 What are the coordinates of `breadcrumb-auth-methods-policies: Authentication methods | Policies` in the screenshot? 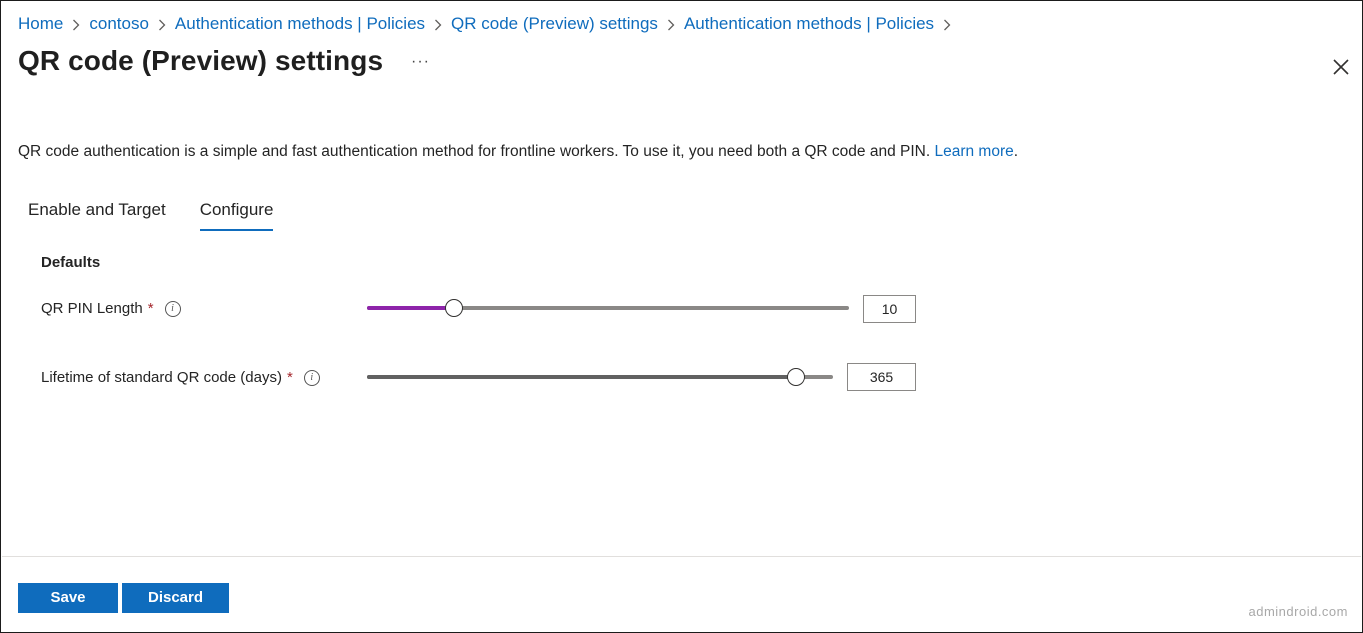 It's located at (300, 24).